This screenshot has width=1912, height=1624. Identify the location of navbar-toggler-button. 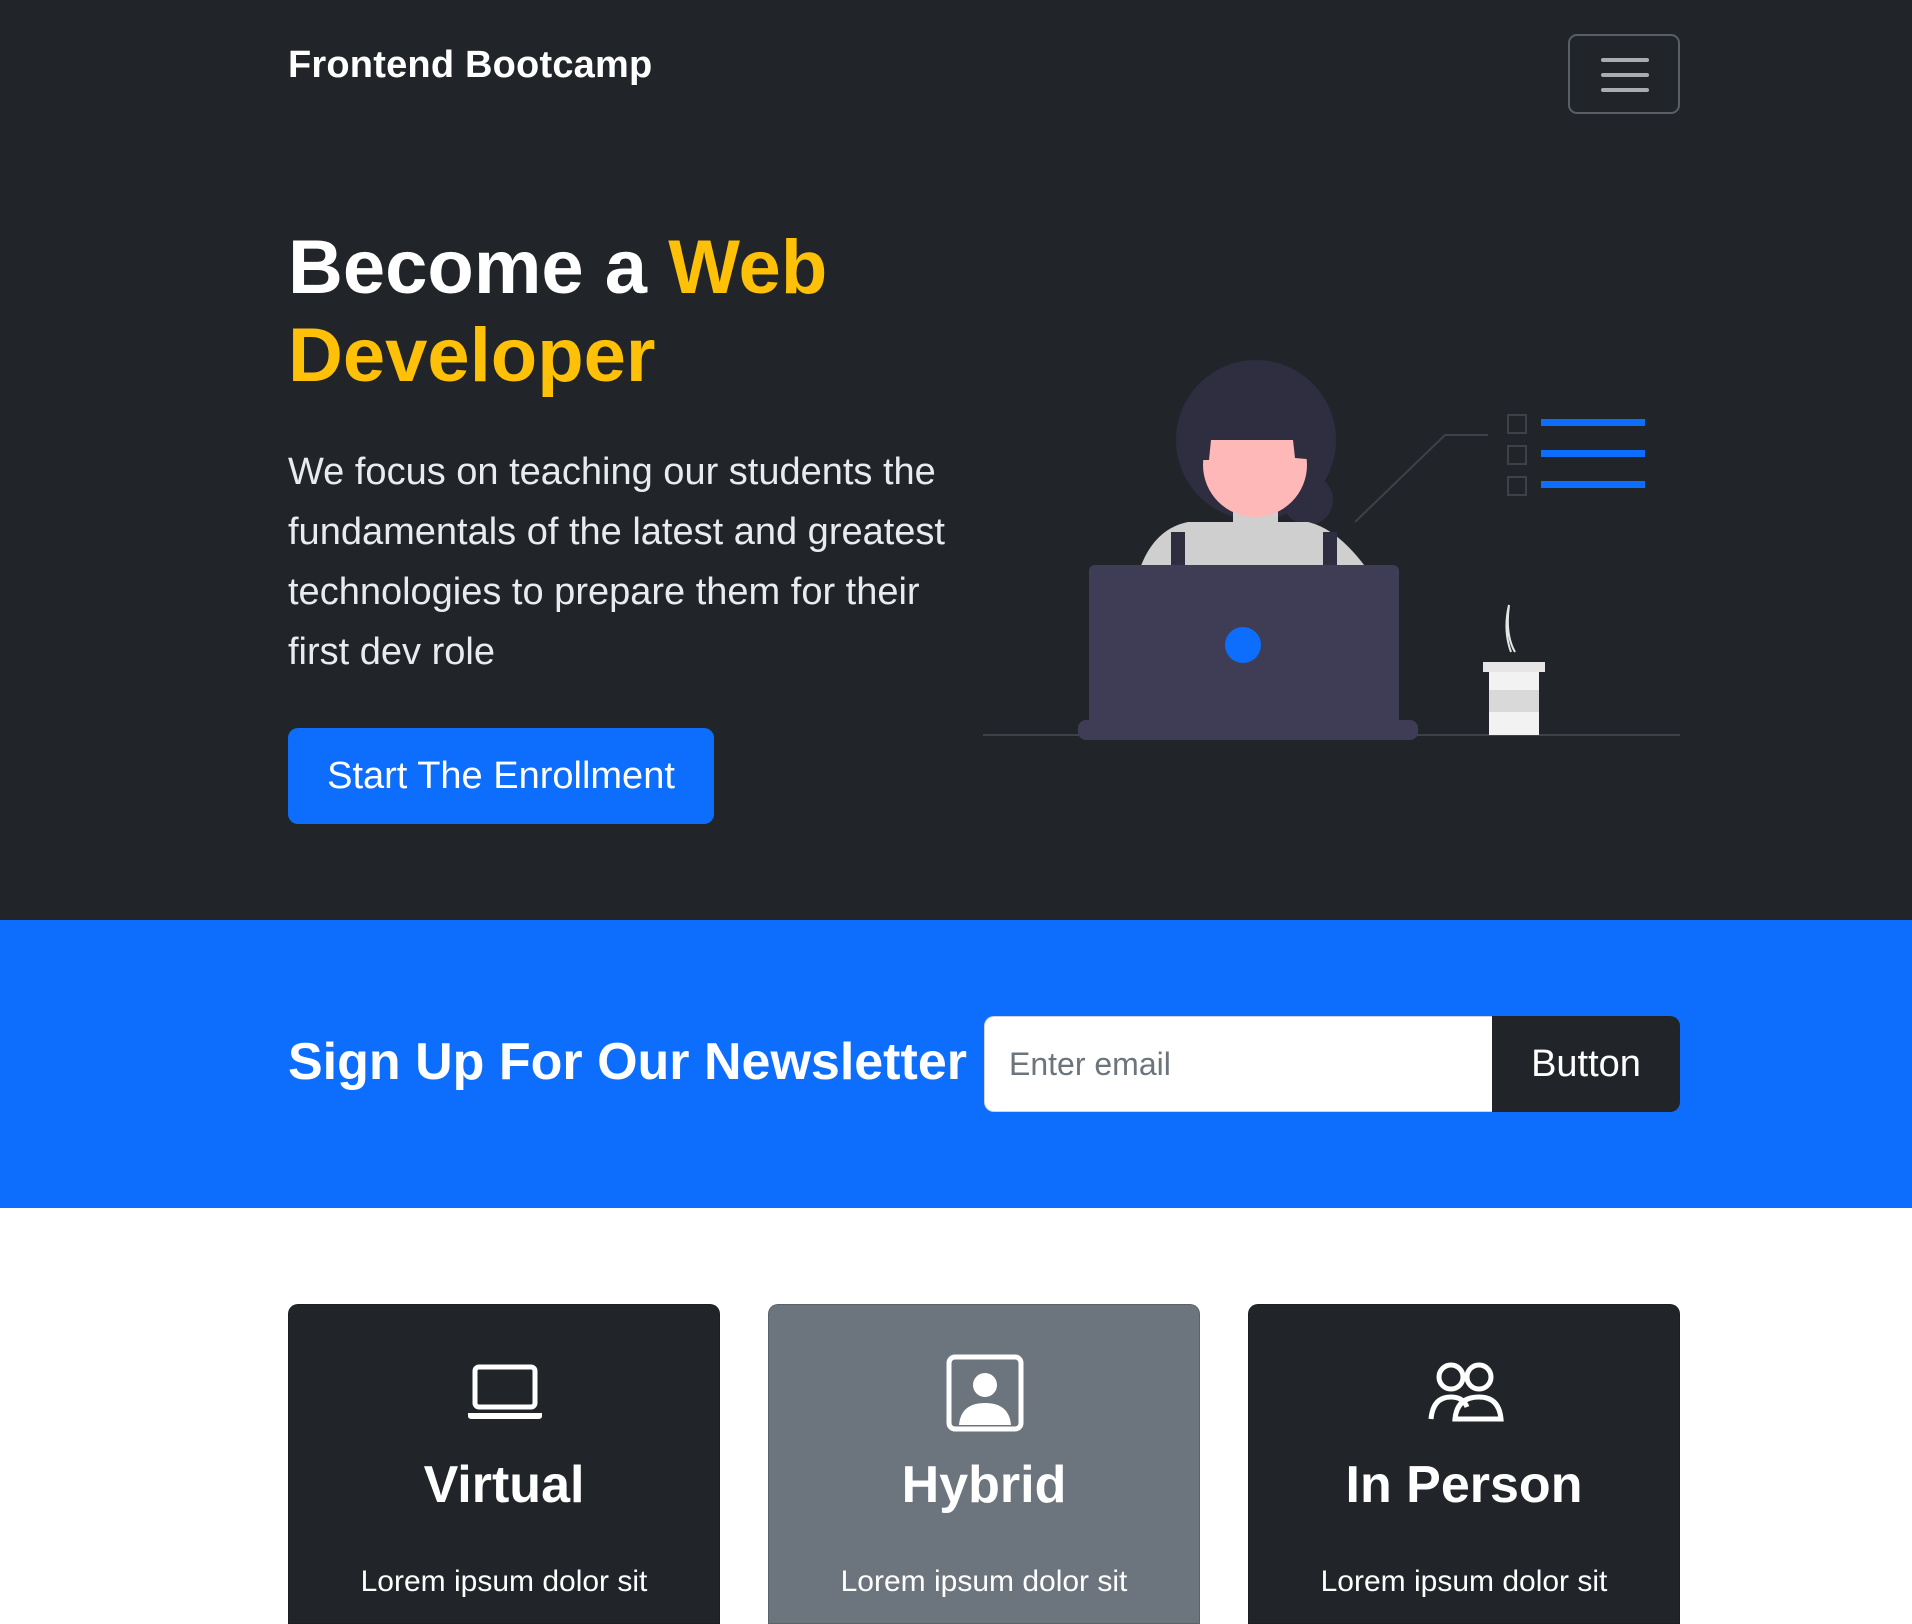
(1624, 74).